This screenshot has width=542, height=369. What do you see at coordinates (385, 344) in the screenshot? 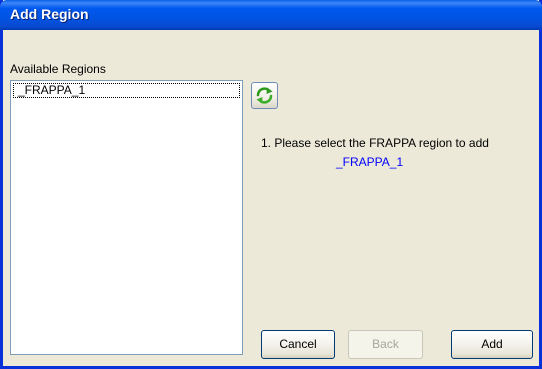
I see `back-button: Back` at bounding box center [385, 344].